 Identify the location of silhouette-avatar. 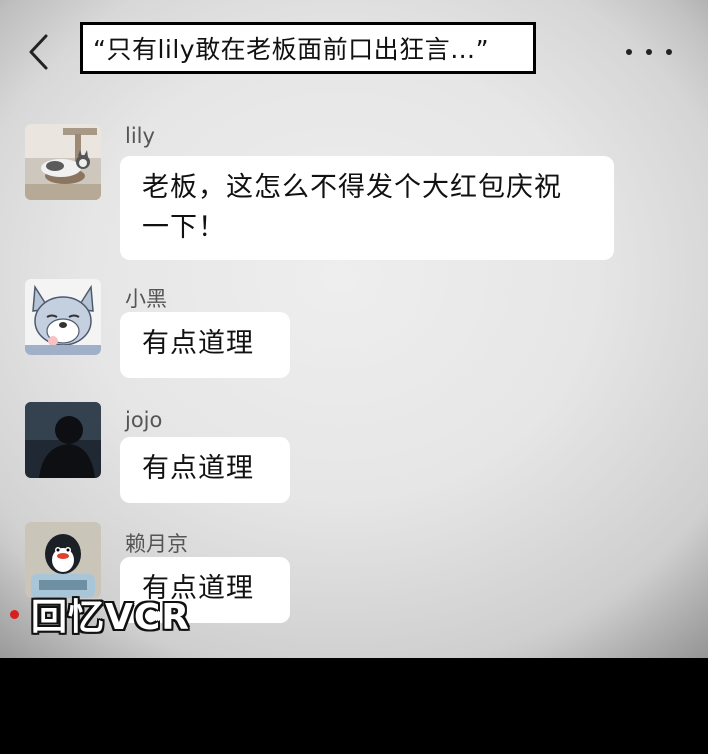
(63, 440).